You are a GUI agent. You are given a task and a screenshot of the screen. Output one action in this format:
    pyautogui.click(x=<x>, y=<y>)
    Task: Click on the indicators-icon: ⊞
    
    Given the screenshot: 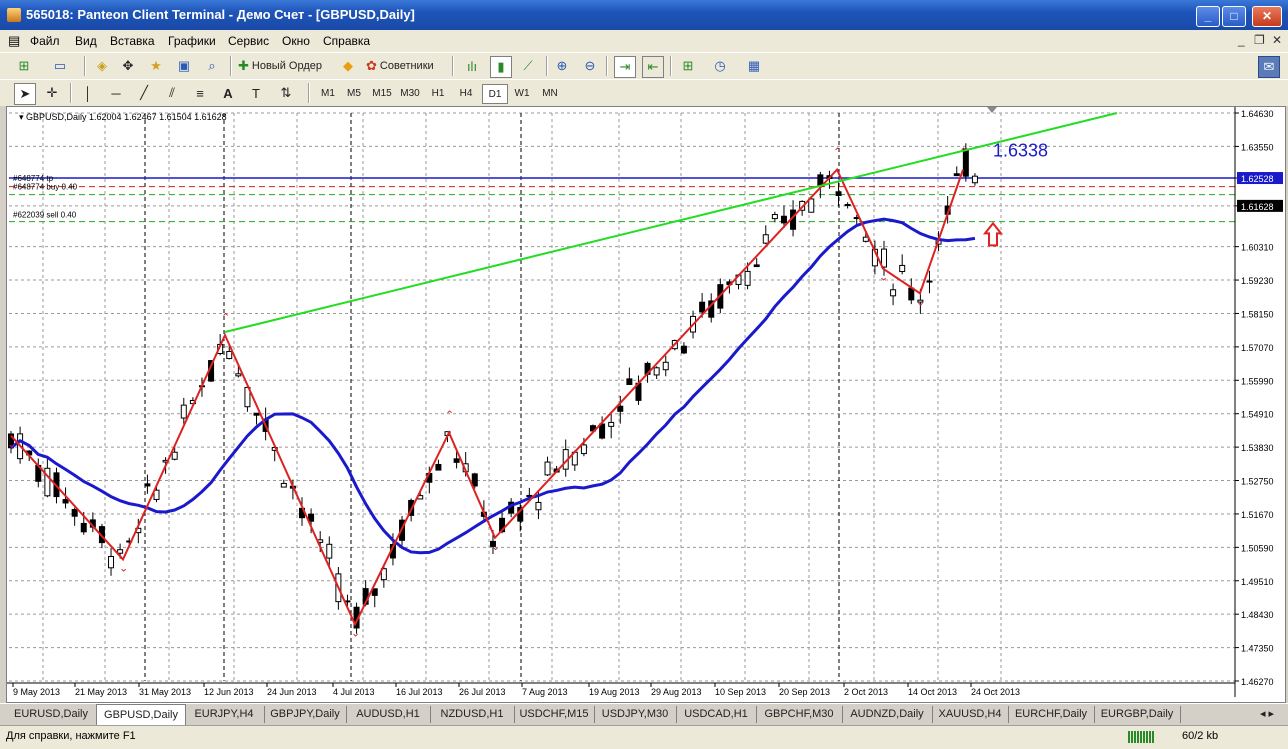 What is the action you would take?
    pyautogui.click(x=688, y=66)
    